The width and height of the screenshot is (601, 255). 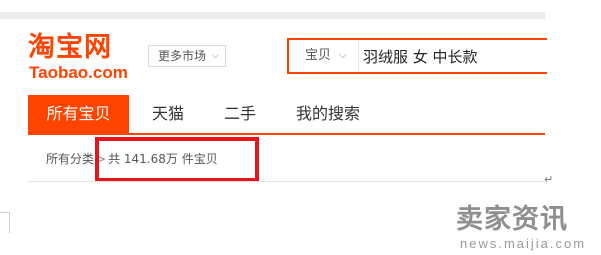 I want to click on taobao-logo: 淘宝网 Taobao.com, so click(x=82, y=58).